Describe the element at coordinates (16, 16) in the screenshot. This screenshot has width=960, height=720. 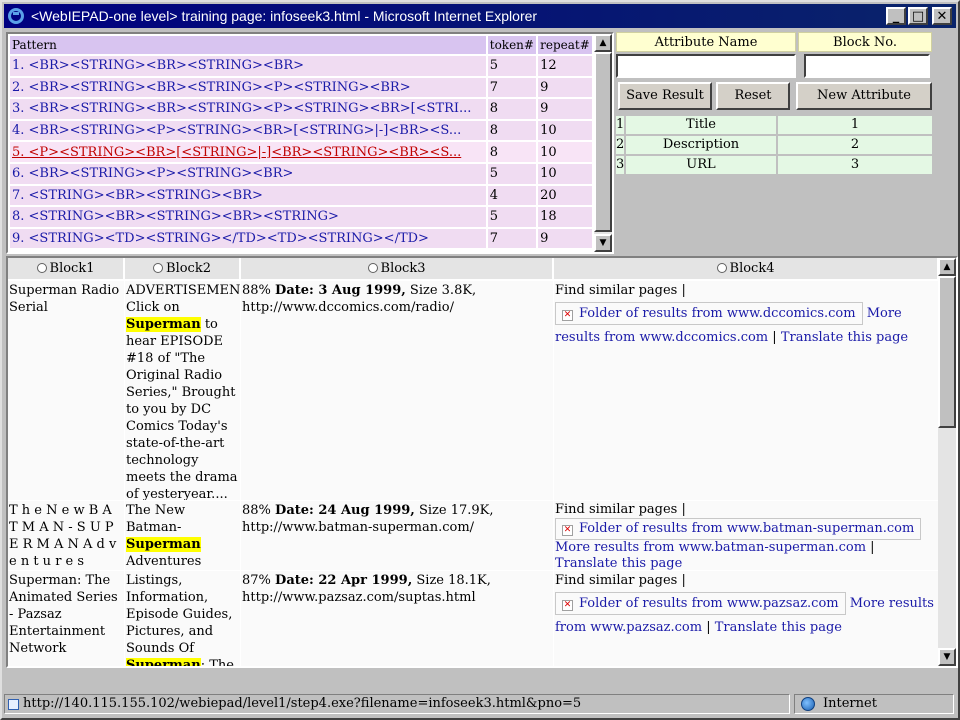
I see `ie-logo-icon` at that location.